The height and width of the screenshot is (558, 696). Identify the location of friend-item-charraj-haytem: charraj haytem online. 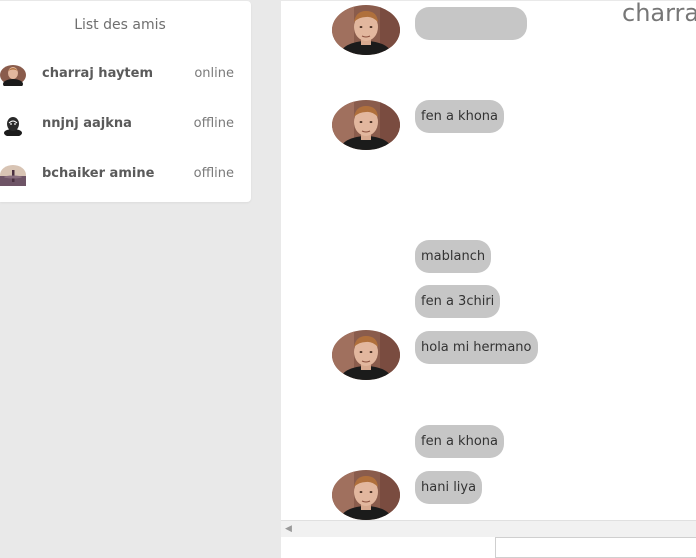
(125, 75).